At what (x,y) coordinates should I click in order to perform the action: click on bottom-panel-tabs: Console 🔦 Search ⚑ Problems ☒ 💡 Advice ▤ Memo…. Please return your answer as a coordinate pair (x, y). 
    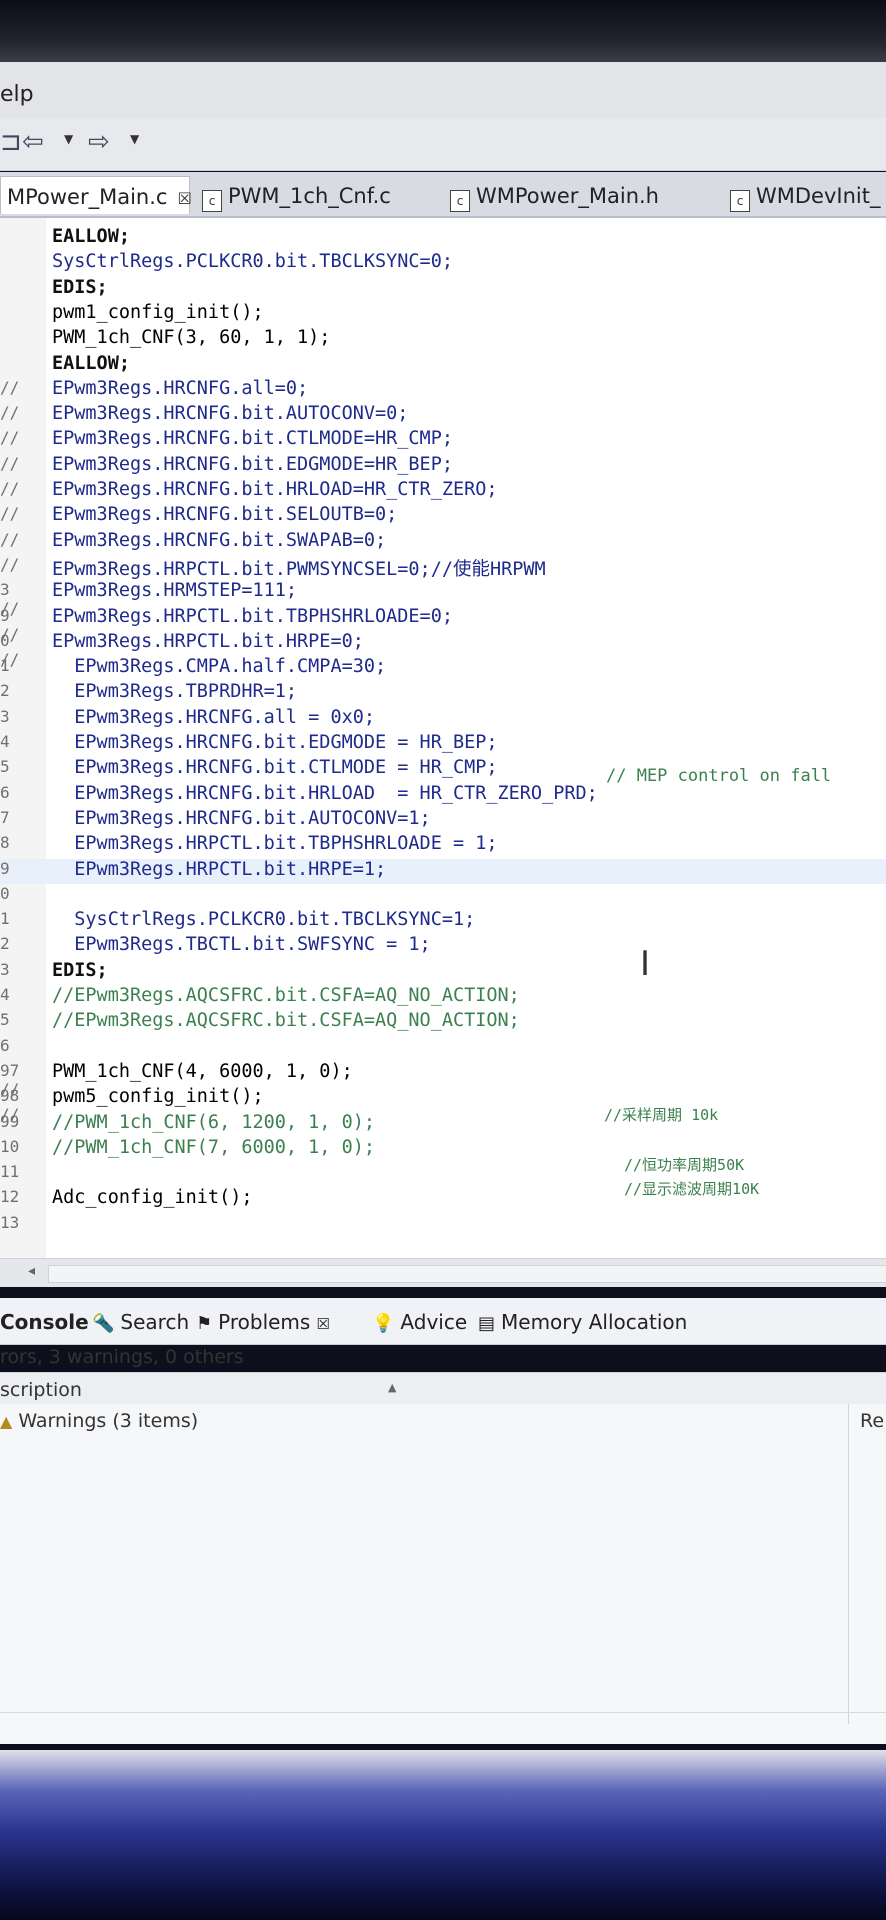
    Looking at the image, I should click on (443, 1321).